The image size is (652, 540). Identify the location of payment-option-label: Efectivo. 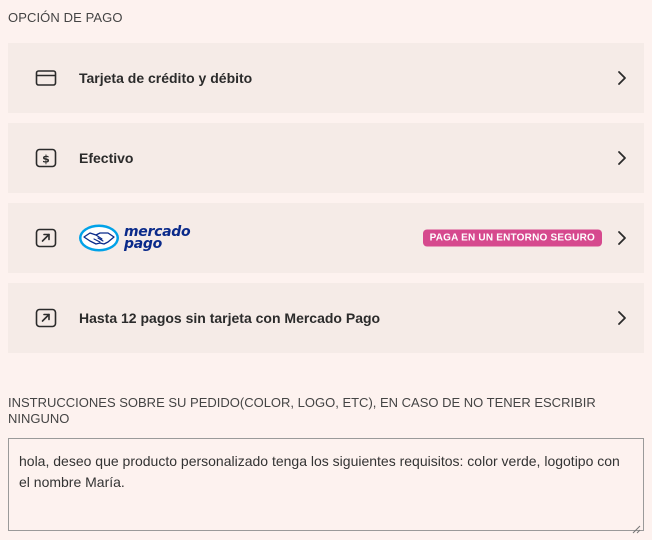
(106, 158).